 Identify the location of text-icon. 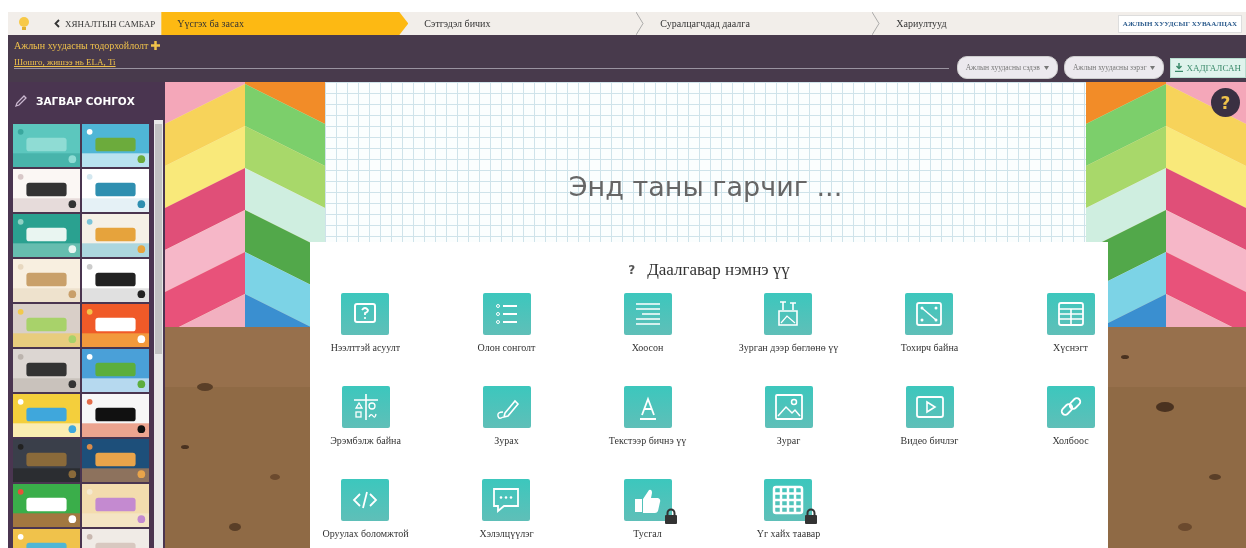
(647, 407).